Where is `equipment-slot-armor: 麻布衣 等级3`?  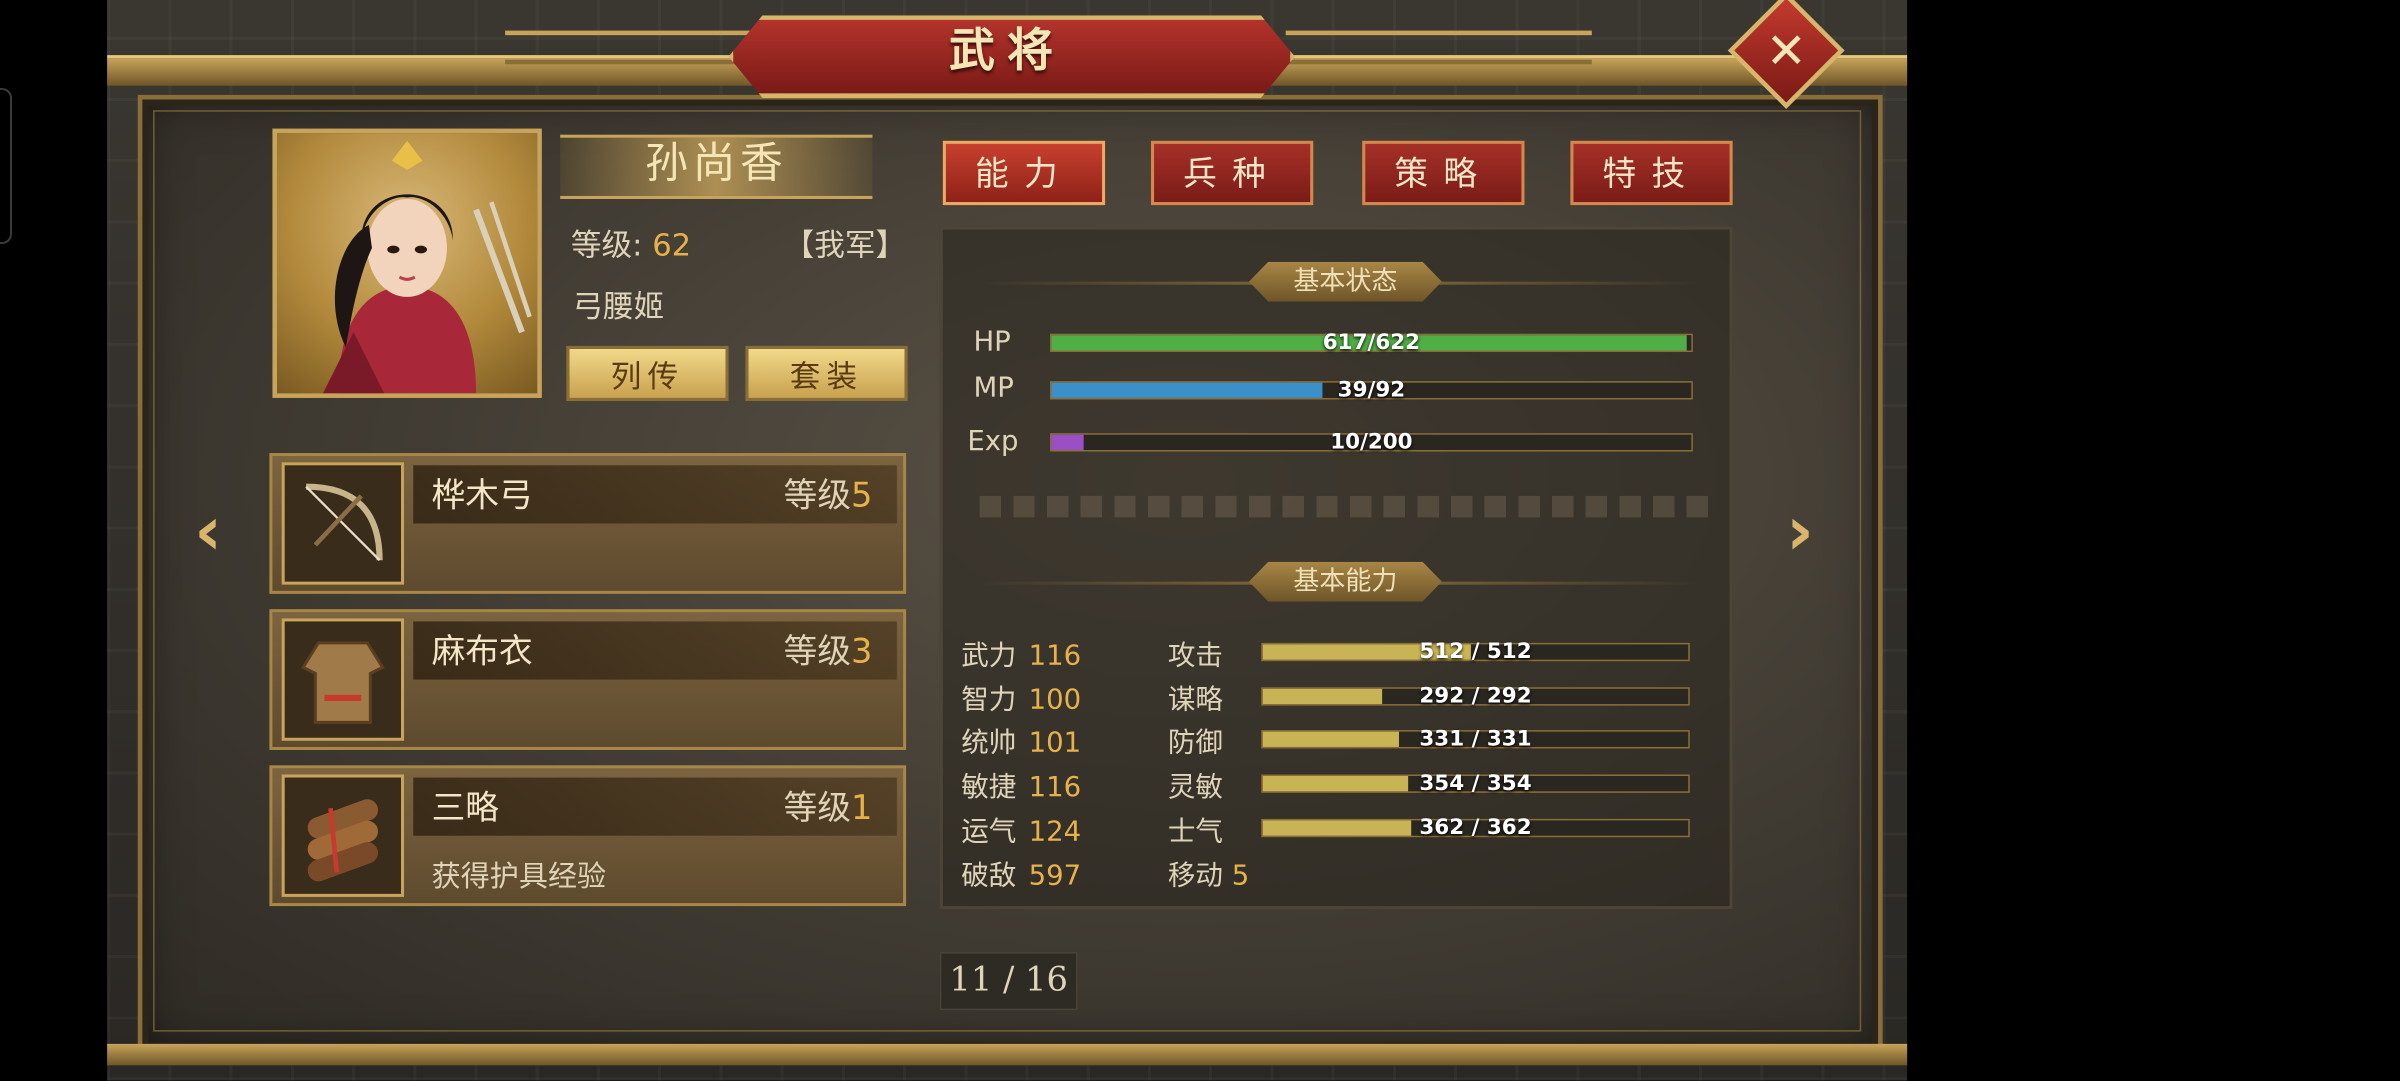 equipment-slot-armor: 麻布衣 等级3 is located at coordinates (588, 679).